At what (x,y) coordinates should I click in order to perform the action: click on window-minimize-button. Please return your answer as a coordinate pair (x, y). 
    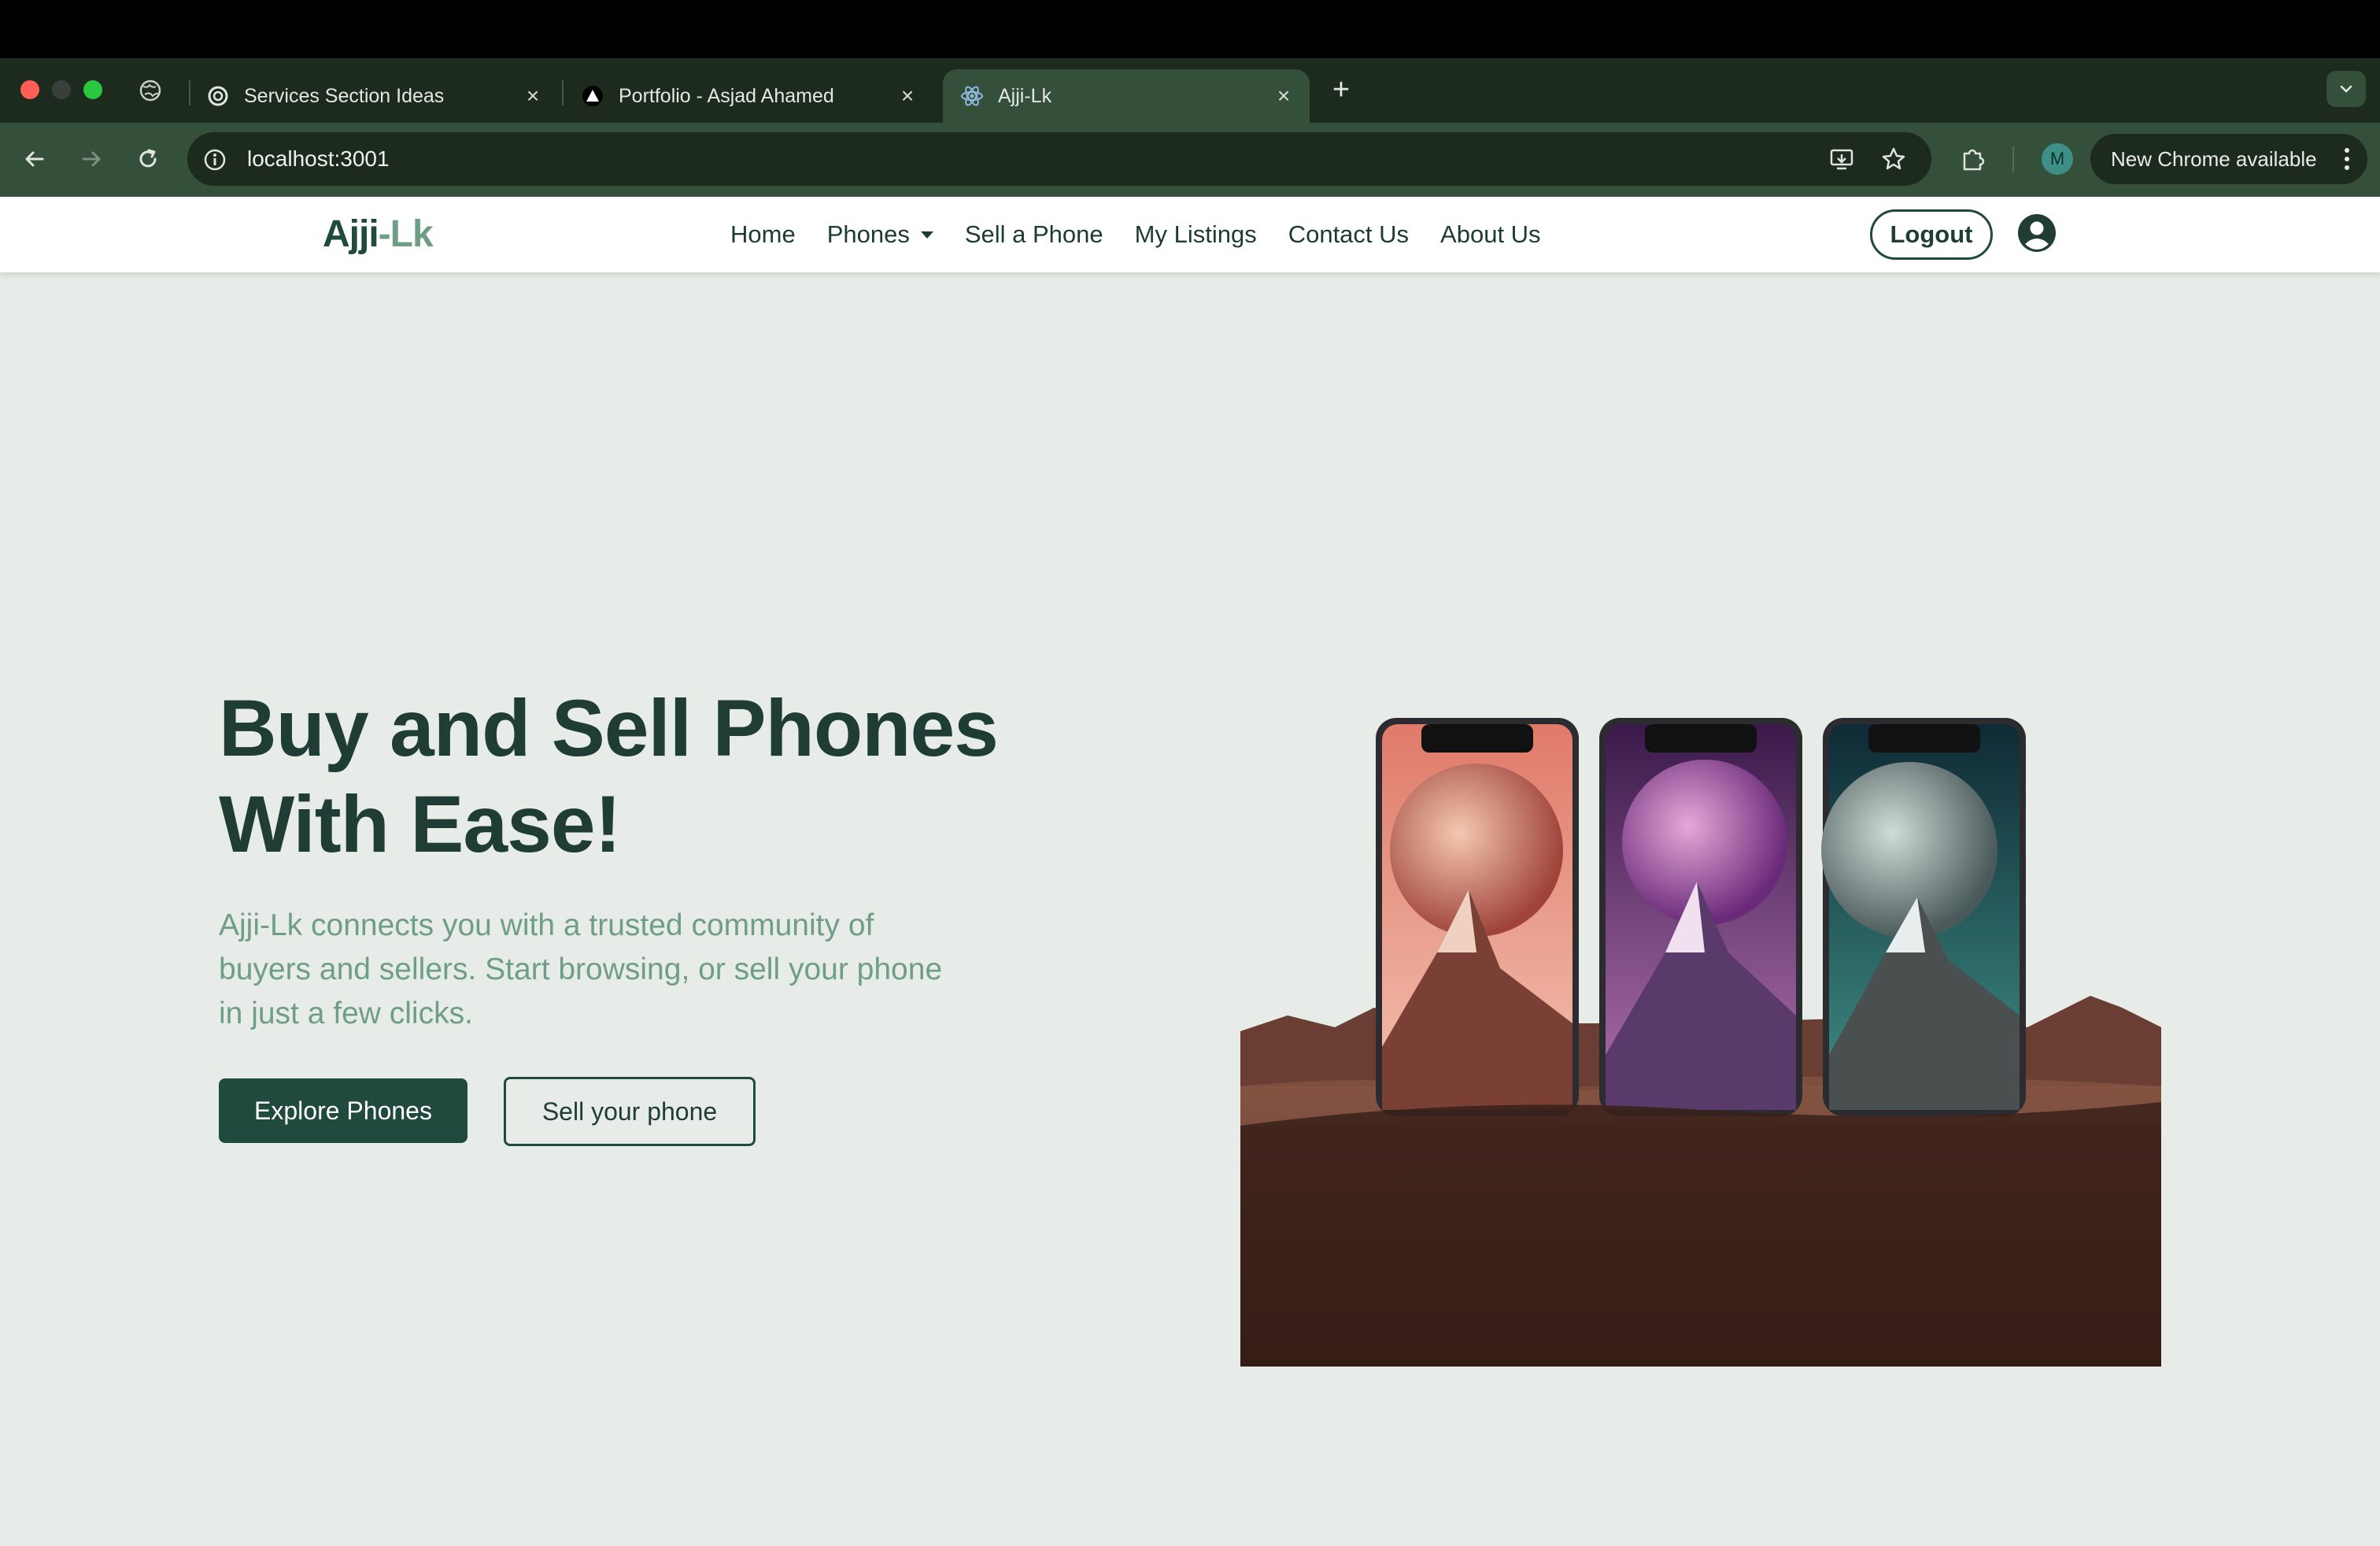
    Looking at the image, I should click on (62, 89).